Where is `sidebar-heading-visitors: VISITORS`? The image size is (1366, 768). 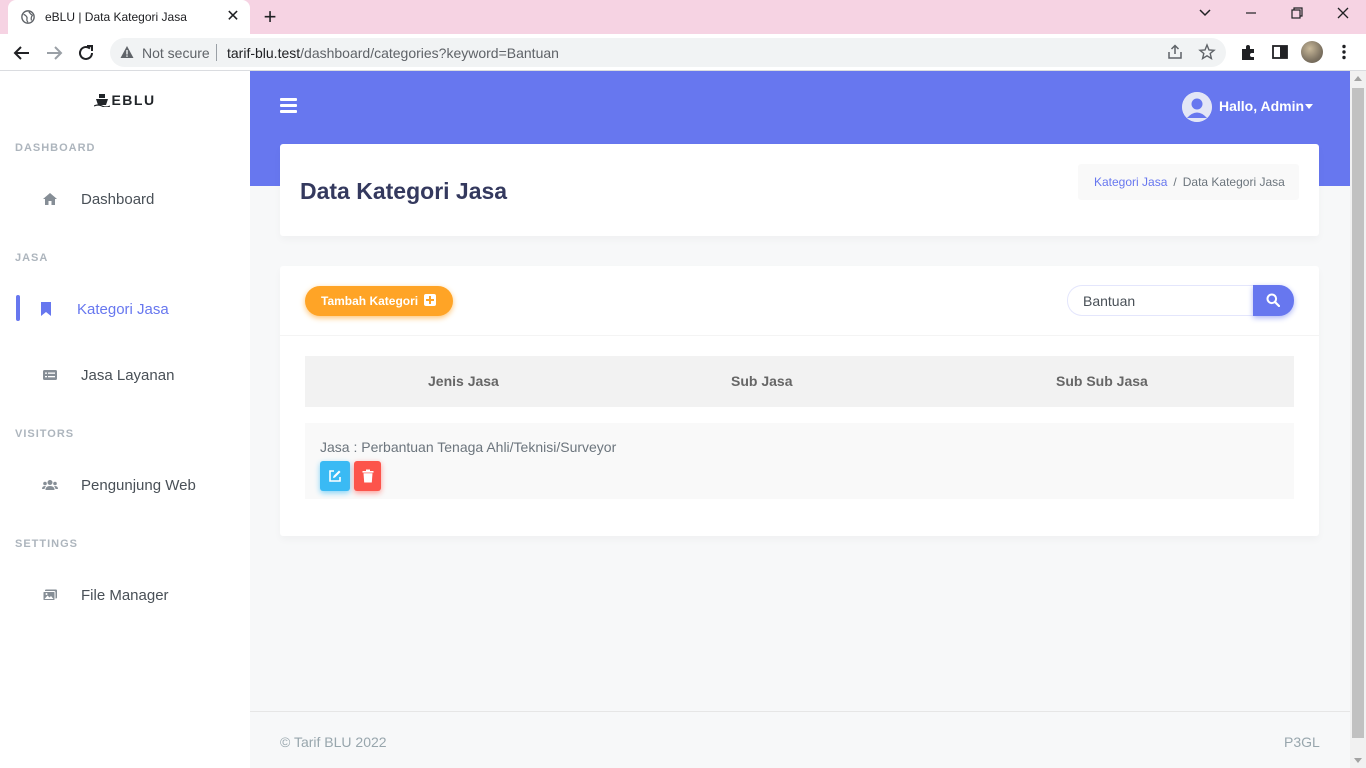 sidebar-heading-visitors: VISITORS is located at coordinates (45, 434).